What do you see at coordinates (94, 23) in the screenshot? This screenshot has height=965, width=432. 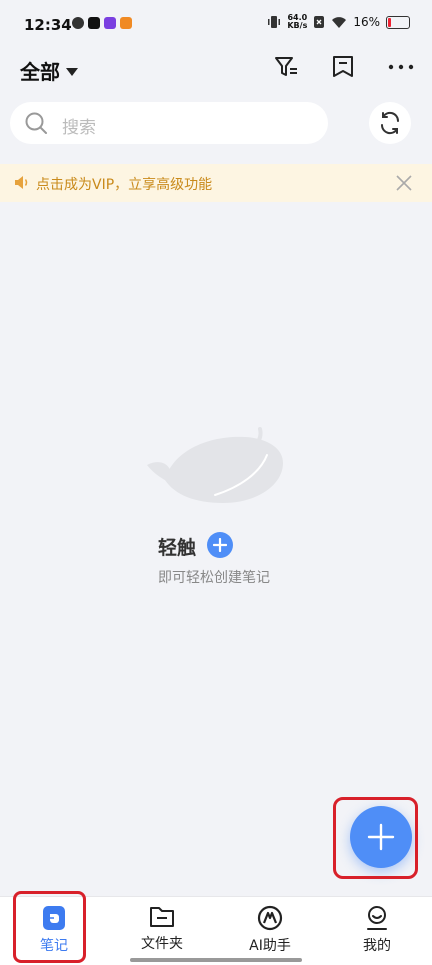 I see `tiktok-icon` at bounding box center [94, 23].